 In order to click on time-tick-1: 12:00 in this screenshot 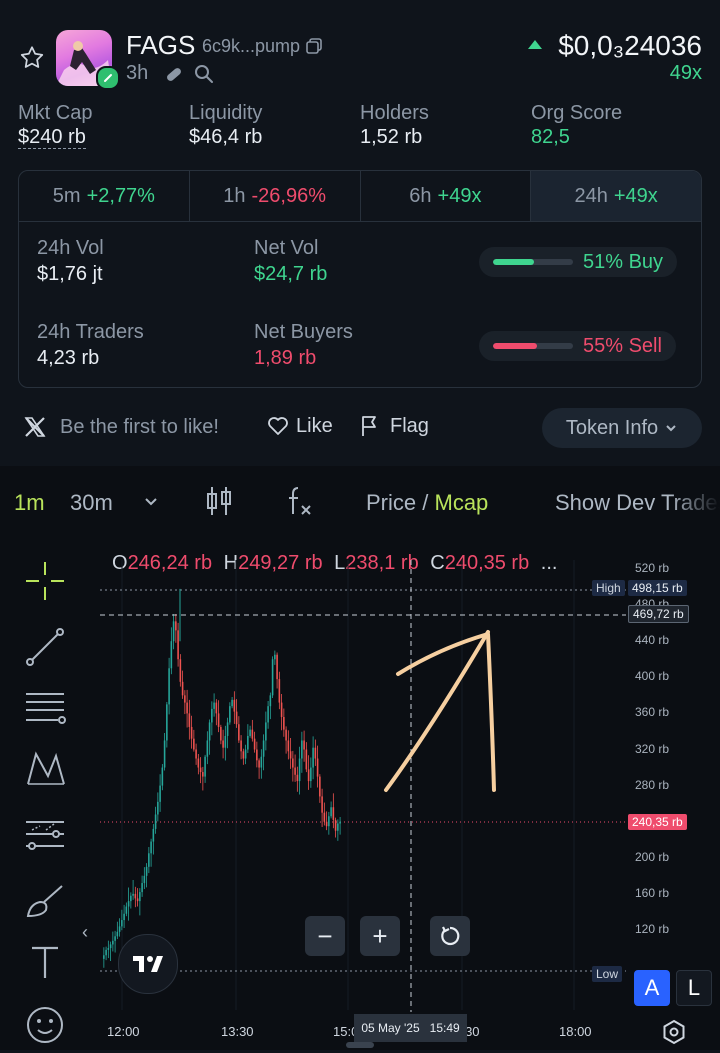, I will do `click(123, 1031)`.